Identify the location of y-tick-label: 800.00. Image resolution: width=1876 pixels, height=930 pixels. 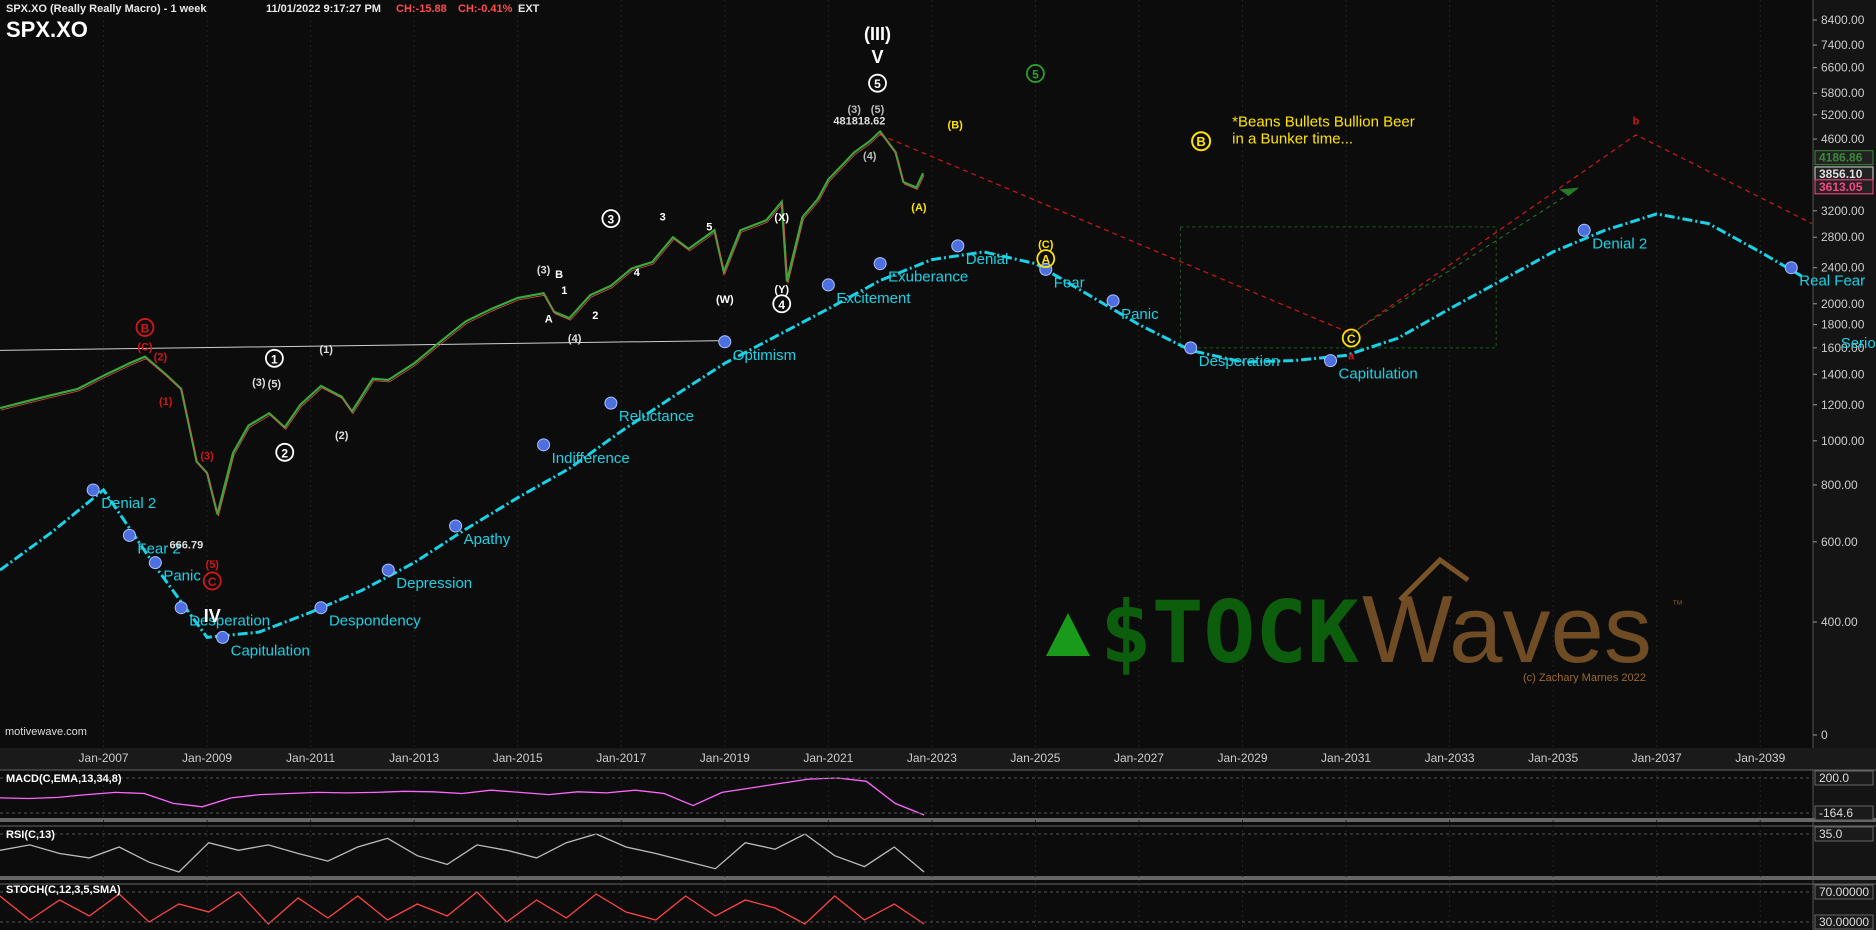
(1839, 485).